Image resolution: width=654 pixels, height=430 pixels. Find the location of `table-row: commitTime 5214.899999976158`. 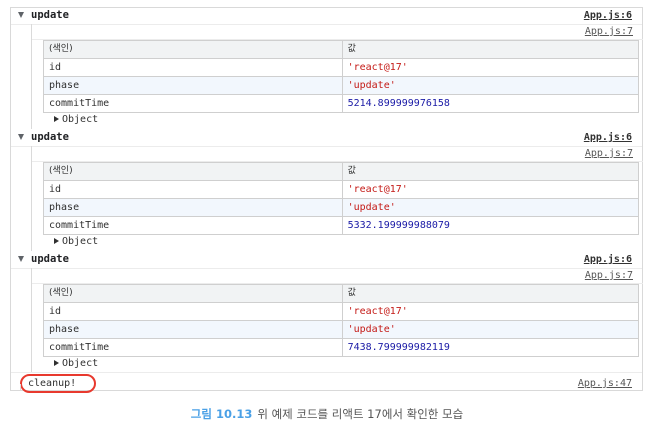

table-row: commitTime 5214.899999976158 is located at coordinates (341, 103).